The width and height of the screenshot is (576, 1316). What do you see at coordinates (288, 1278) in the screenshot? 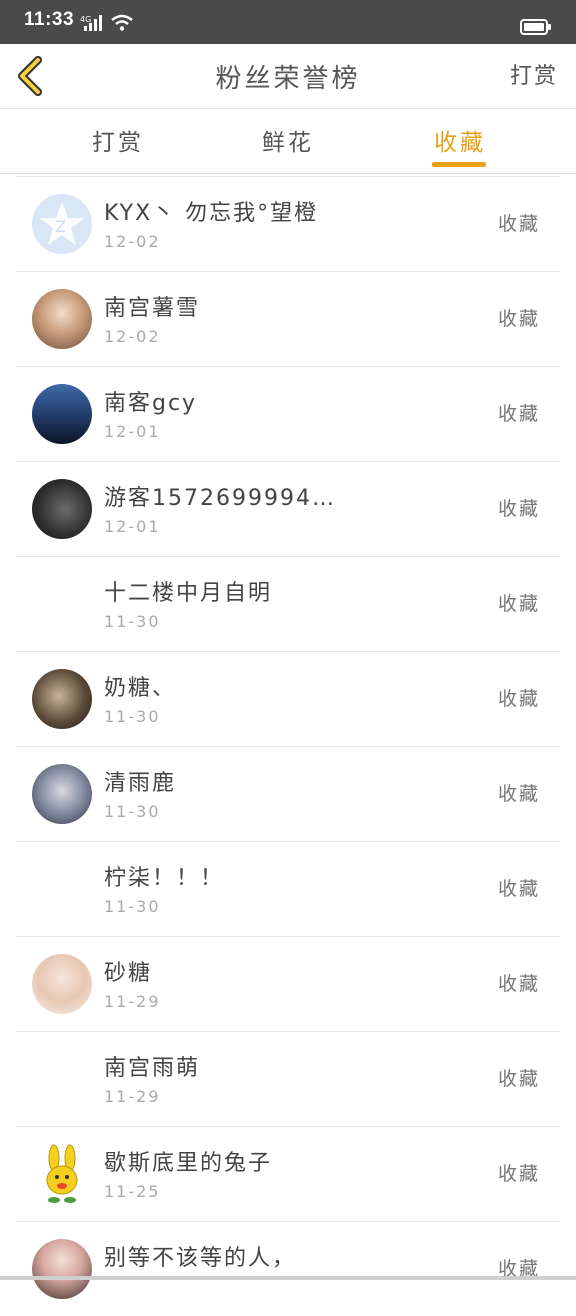
I see `bottom-edge` at bounding box center [288, 1278].